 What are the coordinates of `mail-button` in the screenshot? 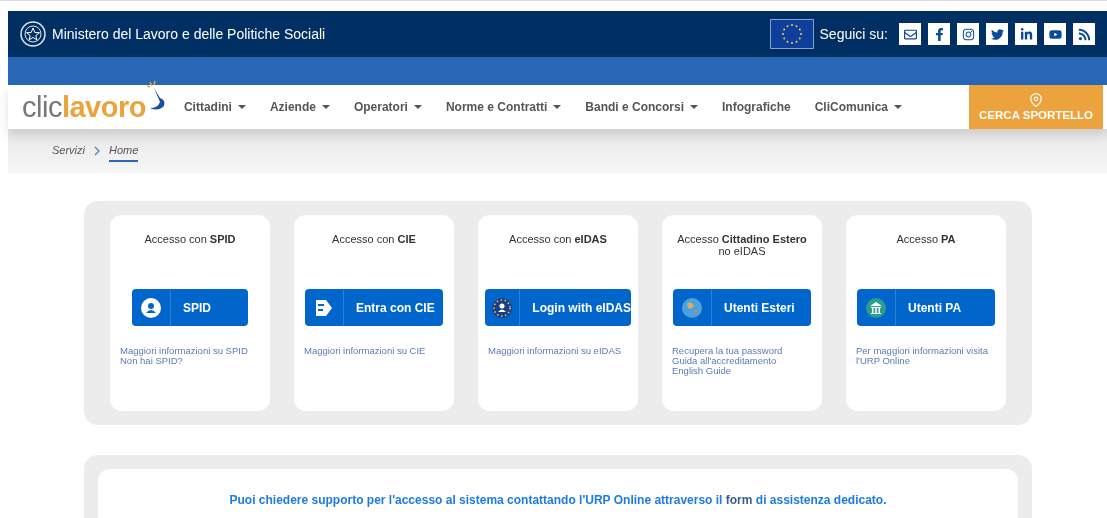 It's located at (910, 34).